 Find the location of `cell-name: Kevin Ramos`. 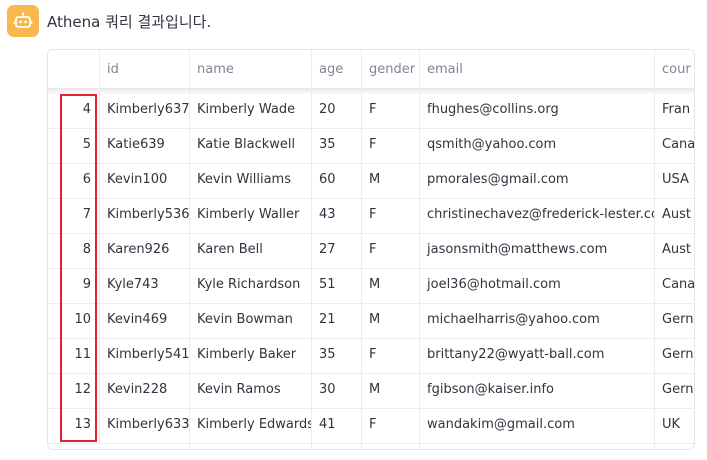

cell-name: Kevin Ramos is located at coordinates (250, 390).